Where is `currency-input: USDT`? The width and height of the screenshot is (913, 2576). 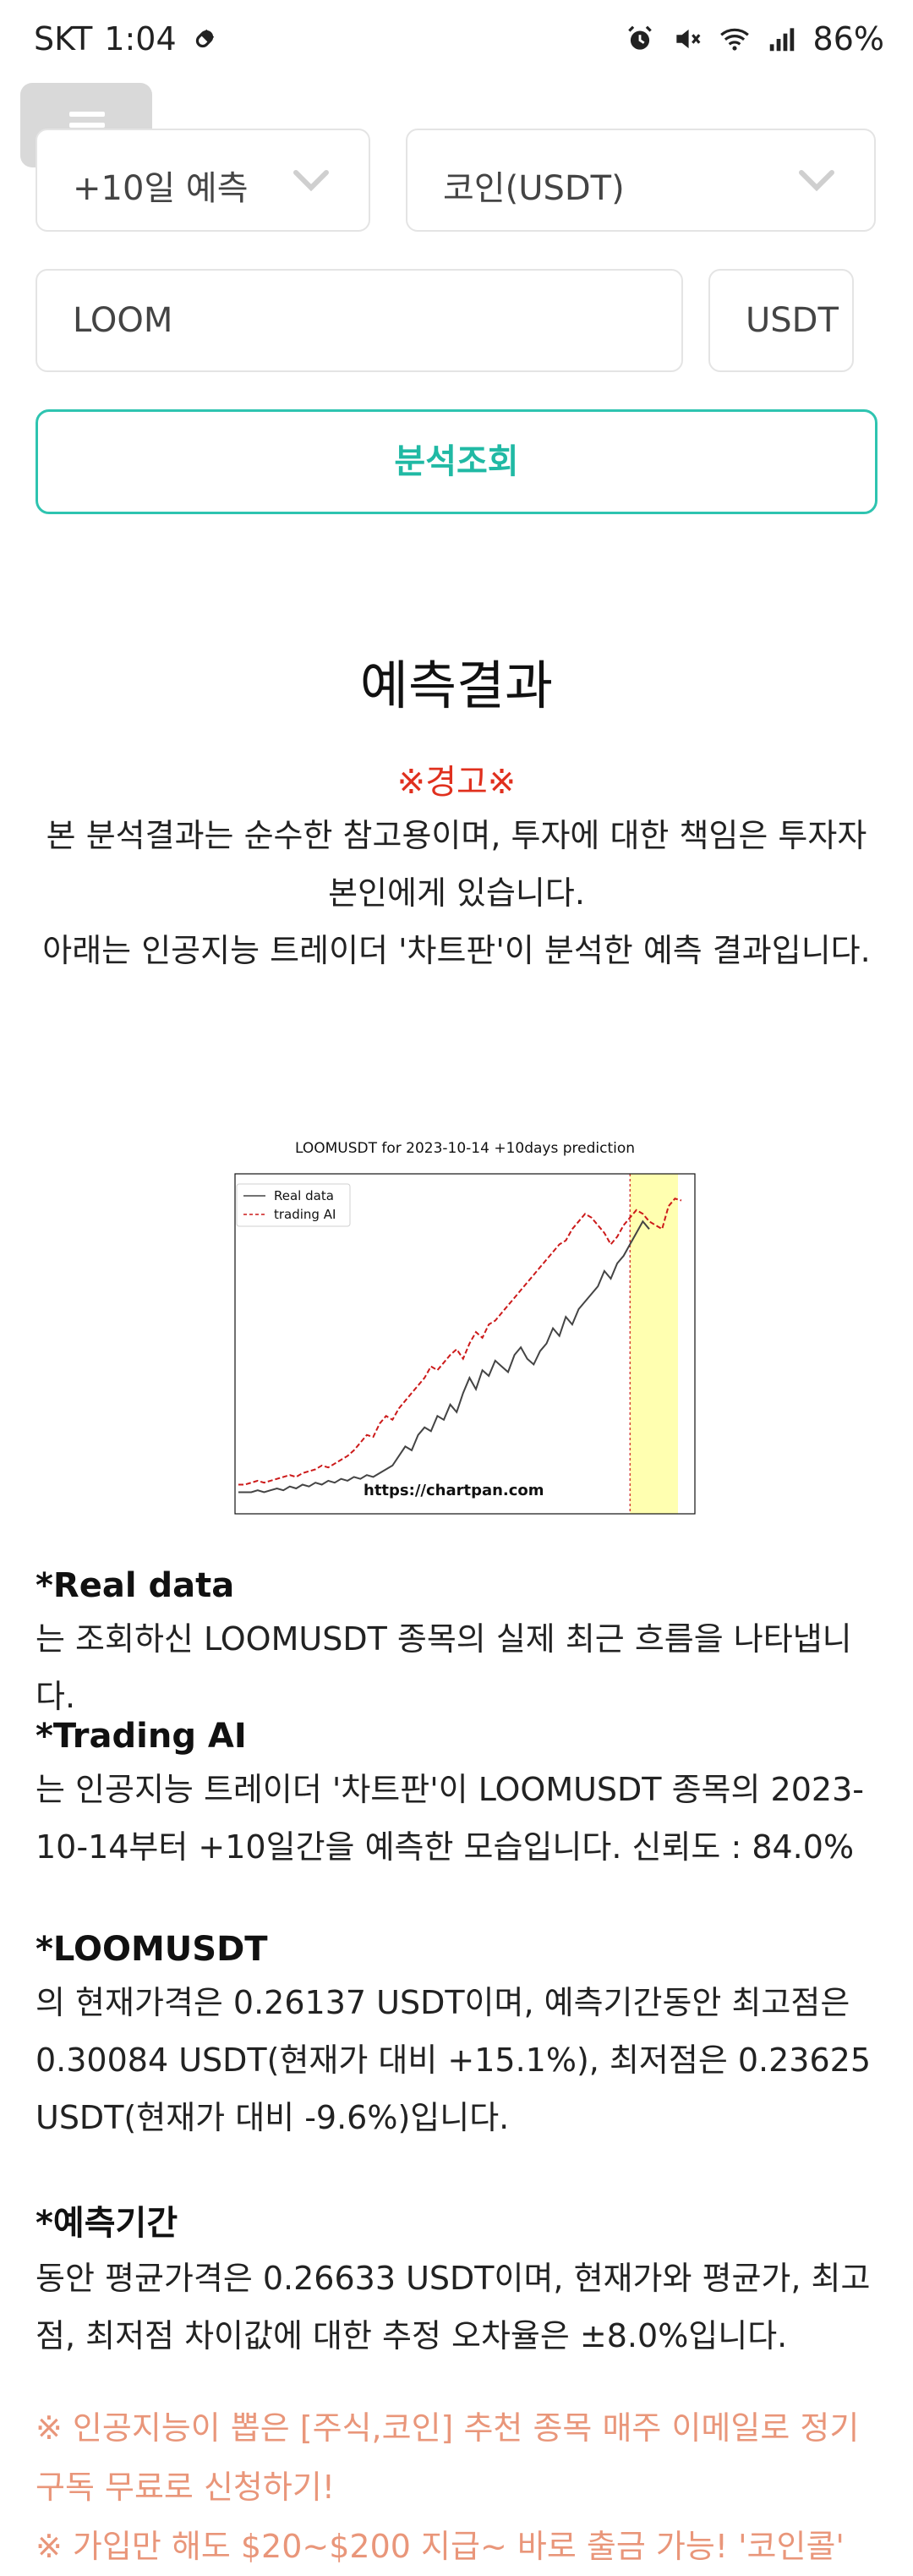
currency-input: USDT is located at coordinates (781, 320).